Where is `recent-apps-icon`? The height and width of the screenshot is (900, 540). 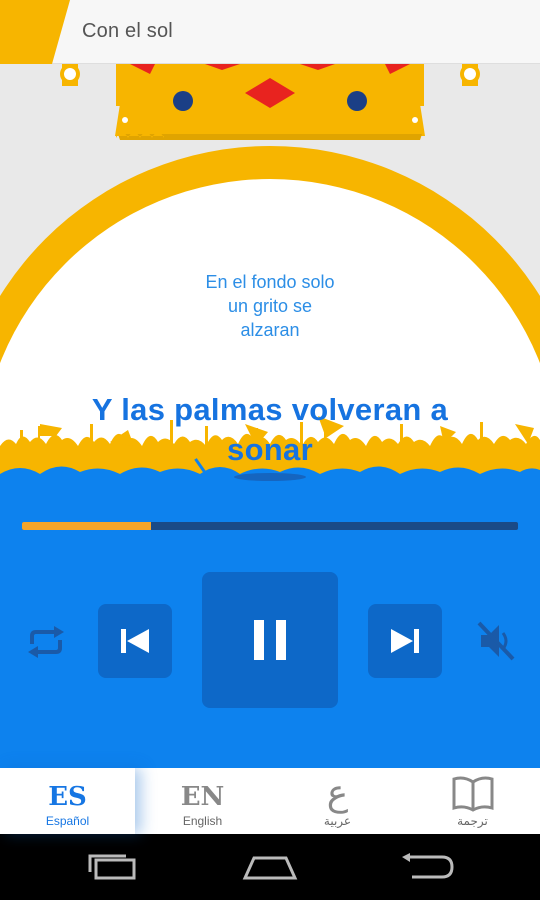 recent-apps-icon is located at coordinates (112, 867).